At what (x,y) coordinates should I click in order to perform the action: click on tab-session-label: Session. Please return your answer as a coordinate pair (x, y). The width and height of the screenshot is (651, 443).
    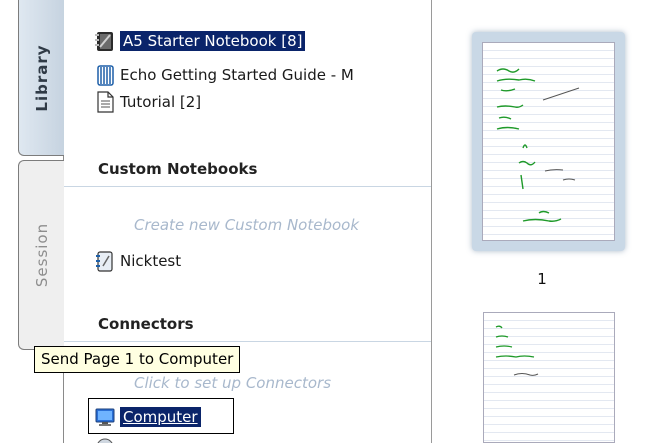
    Looking at the image, I should click on (41, 255).